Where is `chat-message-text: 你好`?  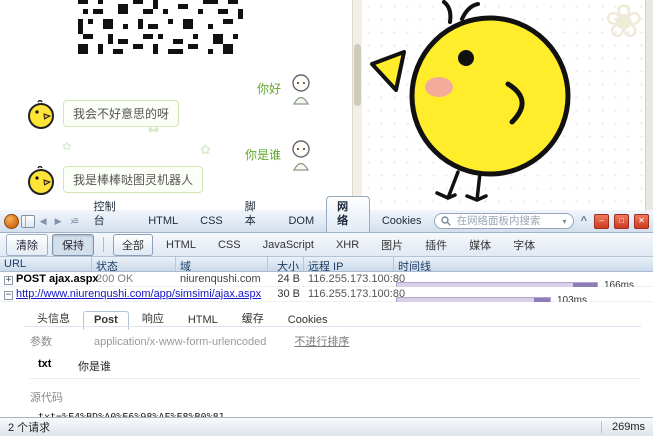 chat-message-text: 你好 is located at coordinates (268, 89).